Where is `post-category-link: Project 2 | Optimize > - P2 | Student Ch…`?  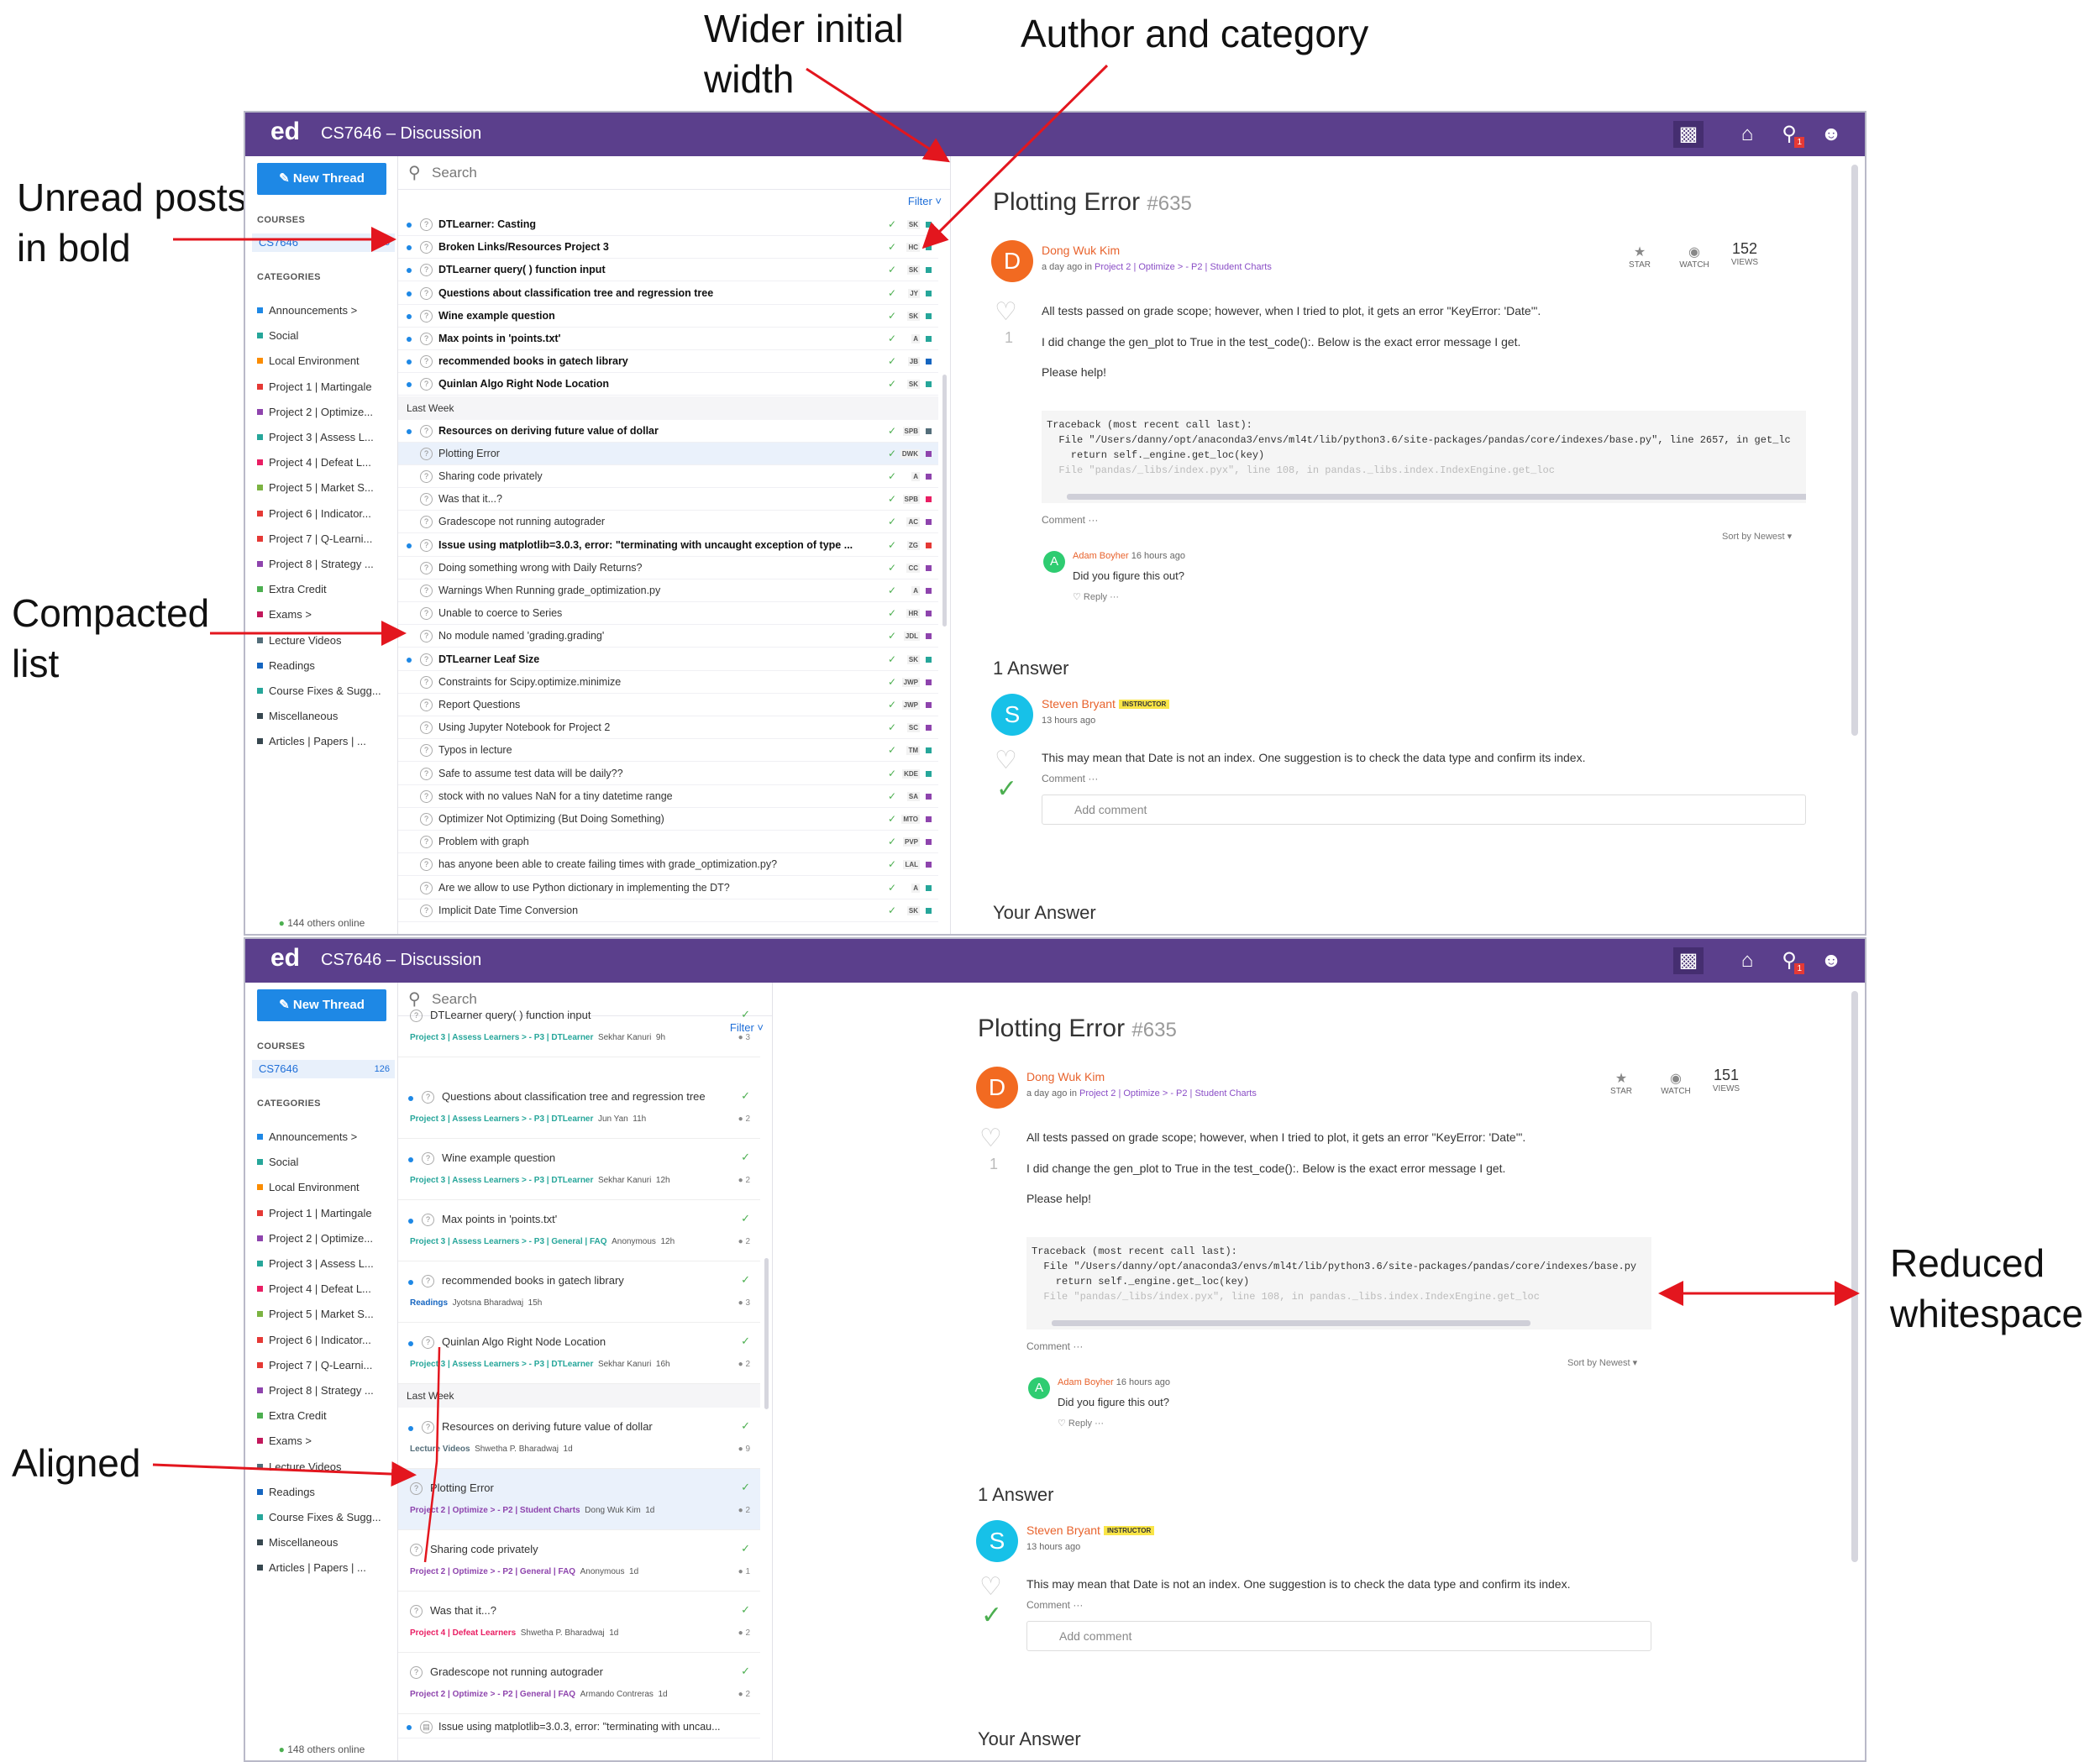
post-category-link: Project 2 | Optimize > - P2 | Student Ch… is located at coordinates (1183, 267).